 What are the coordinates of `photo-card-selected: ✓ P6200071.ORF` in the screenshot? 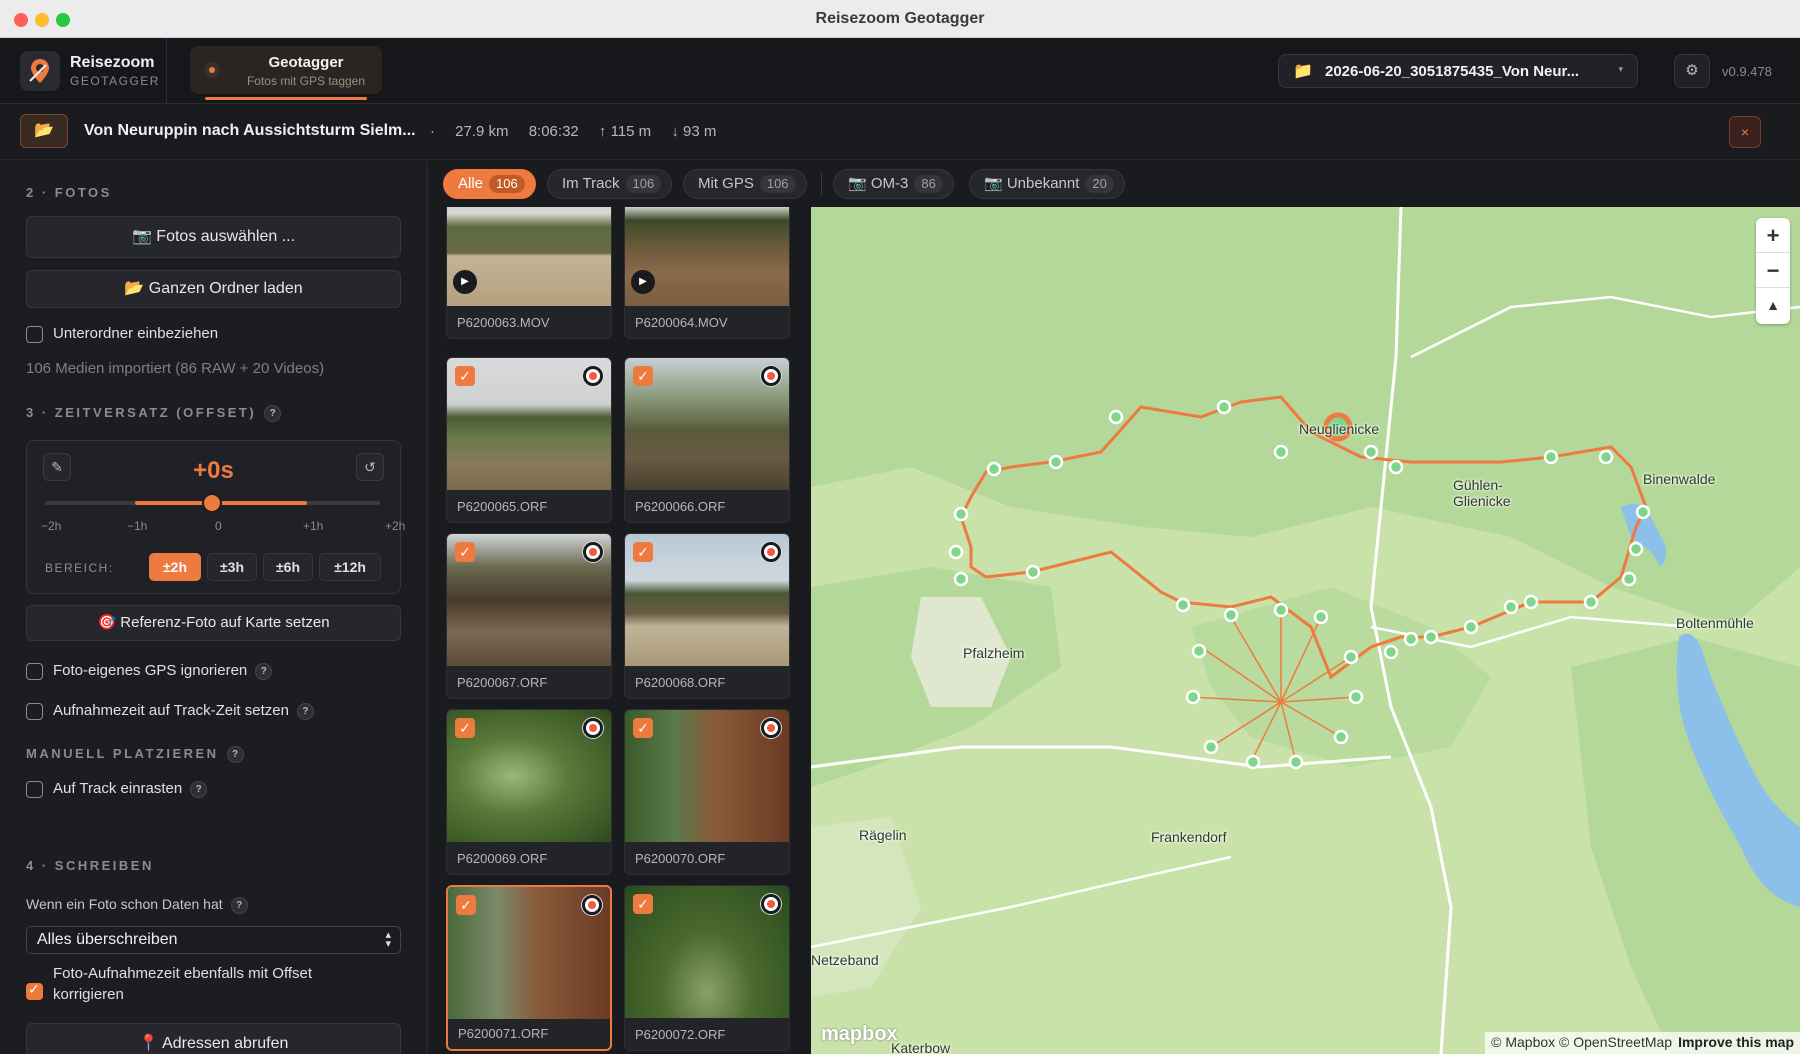 It's located at (529, 968).